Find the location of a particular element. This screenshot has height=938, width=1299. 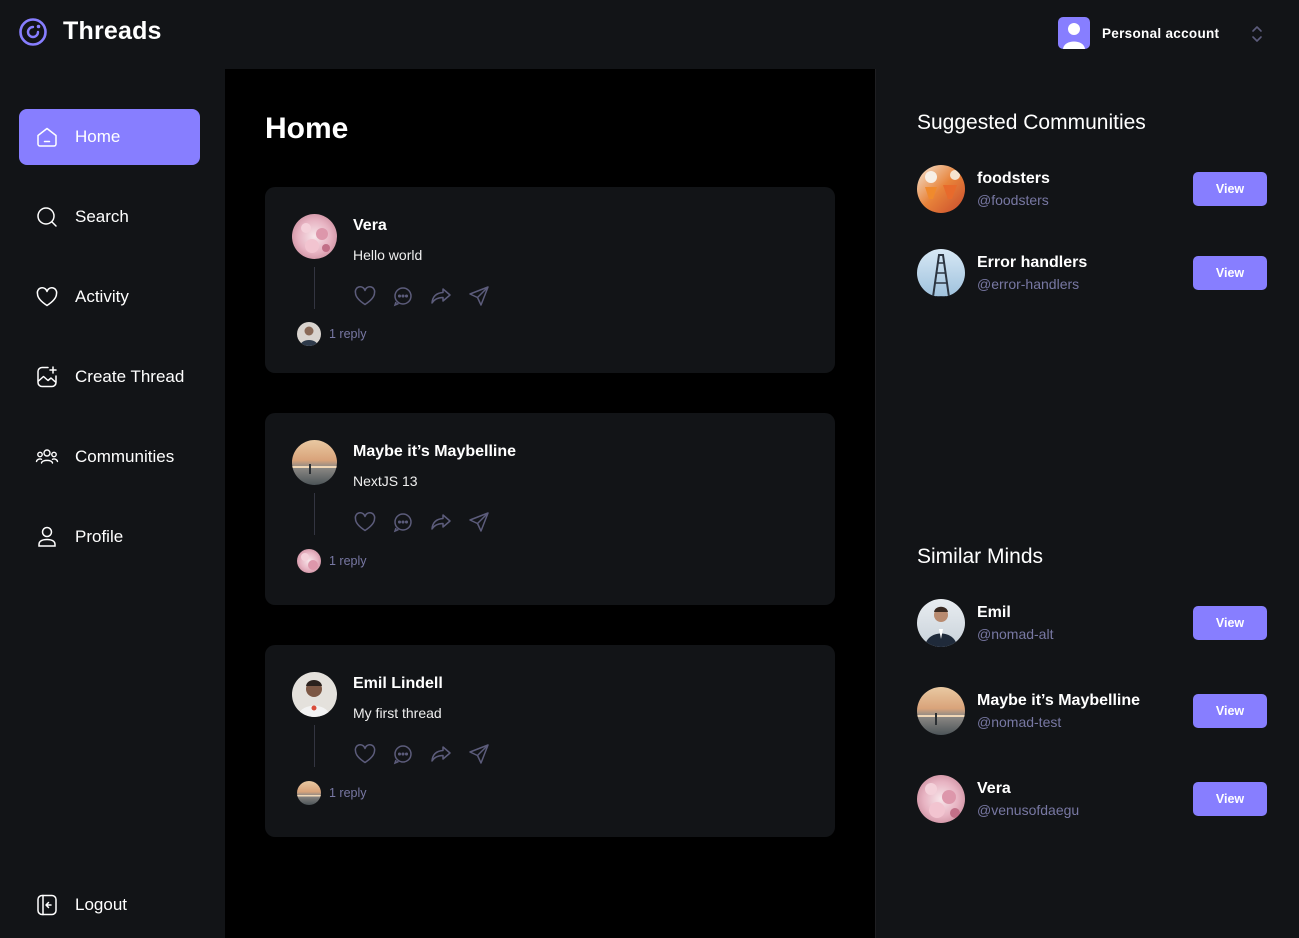

search-icon is located at coordinates (47, 217).